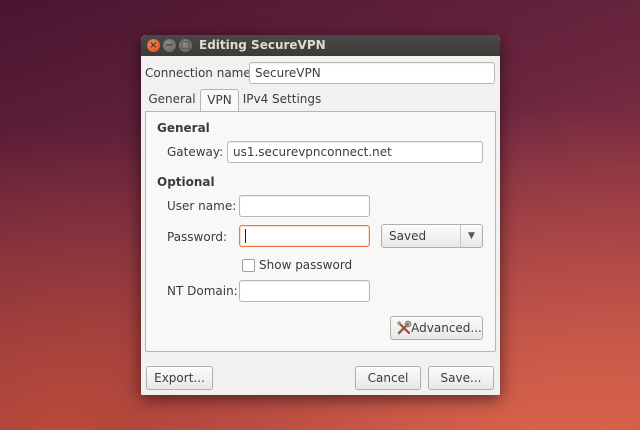  I want to click on gateway-input: us1.securevpnconnect.net, so click(355, 152).